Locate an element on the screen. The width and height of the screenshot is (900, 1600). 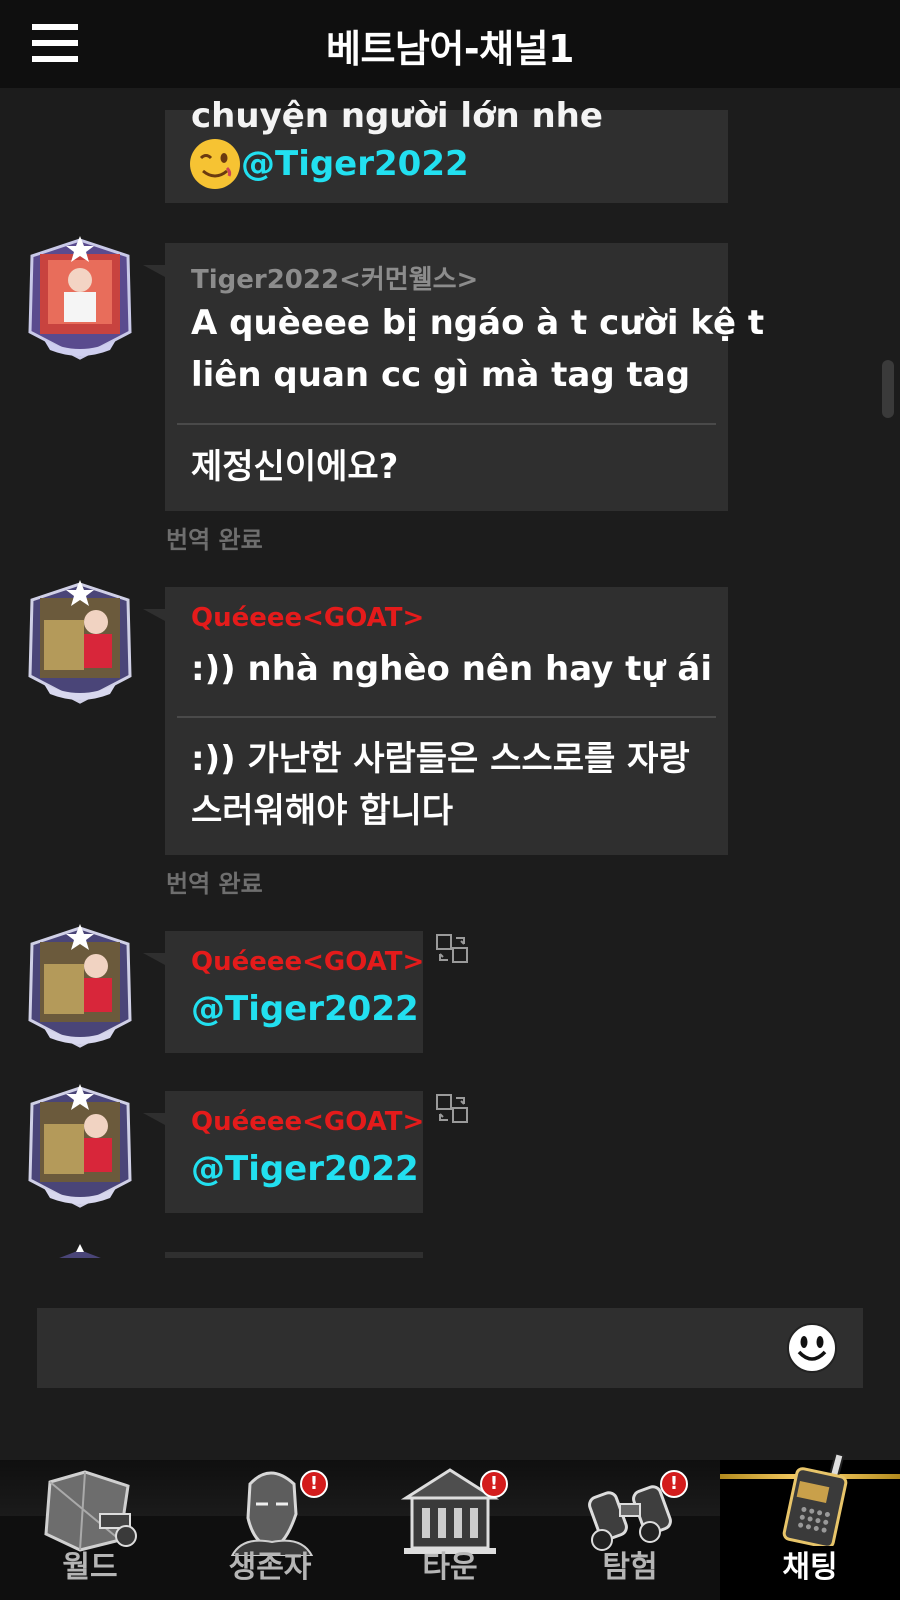
chat-scrollbar is located at coordinates (888, 389).